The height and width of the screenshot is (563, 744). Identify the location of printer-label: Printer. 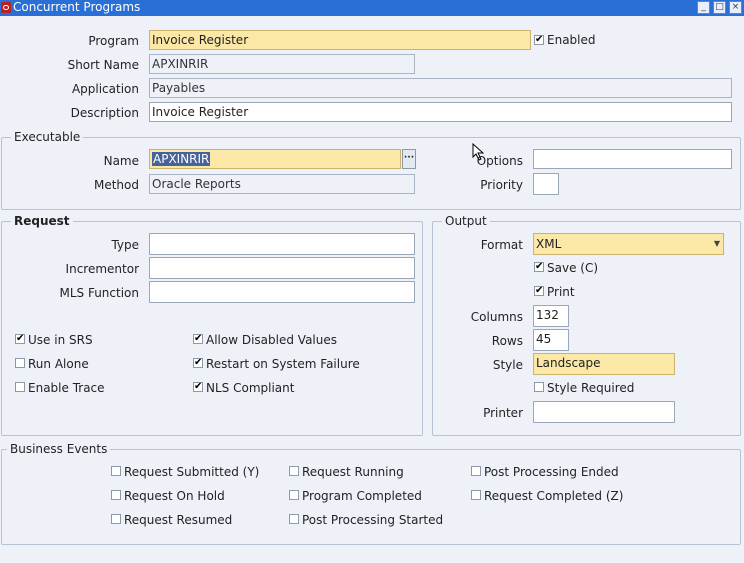
(503, 413).